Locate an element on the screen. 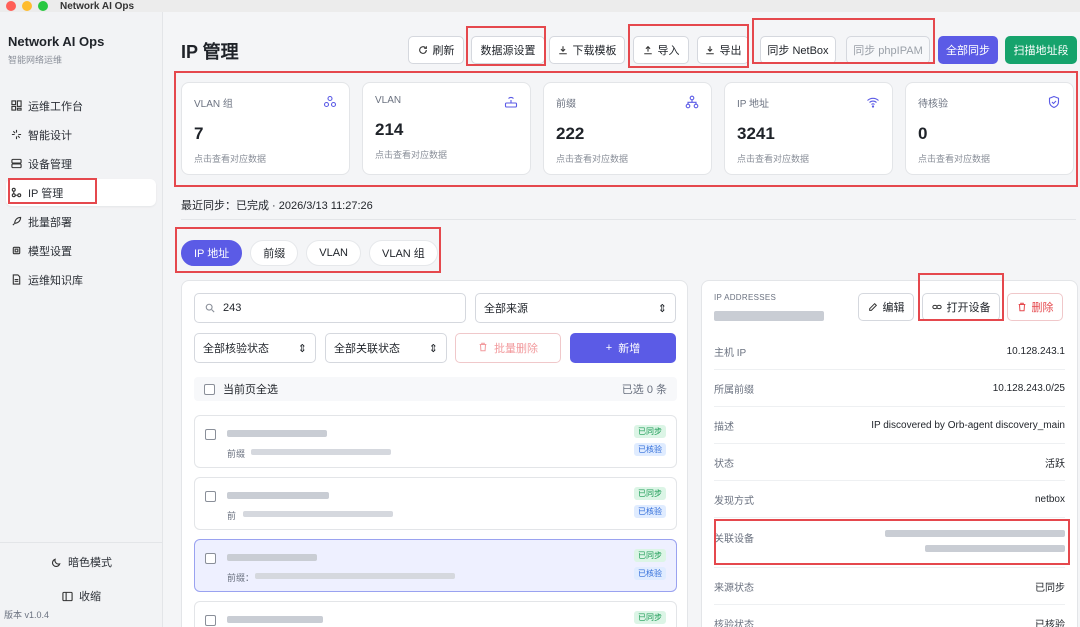 This screenshot has width=1080, height=627. import-button: 导入 is located at coordinates (661, 50).